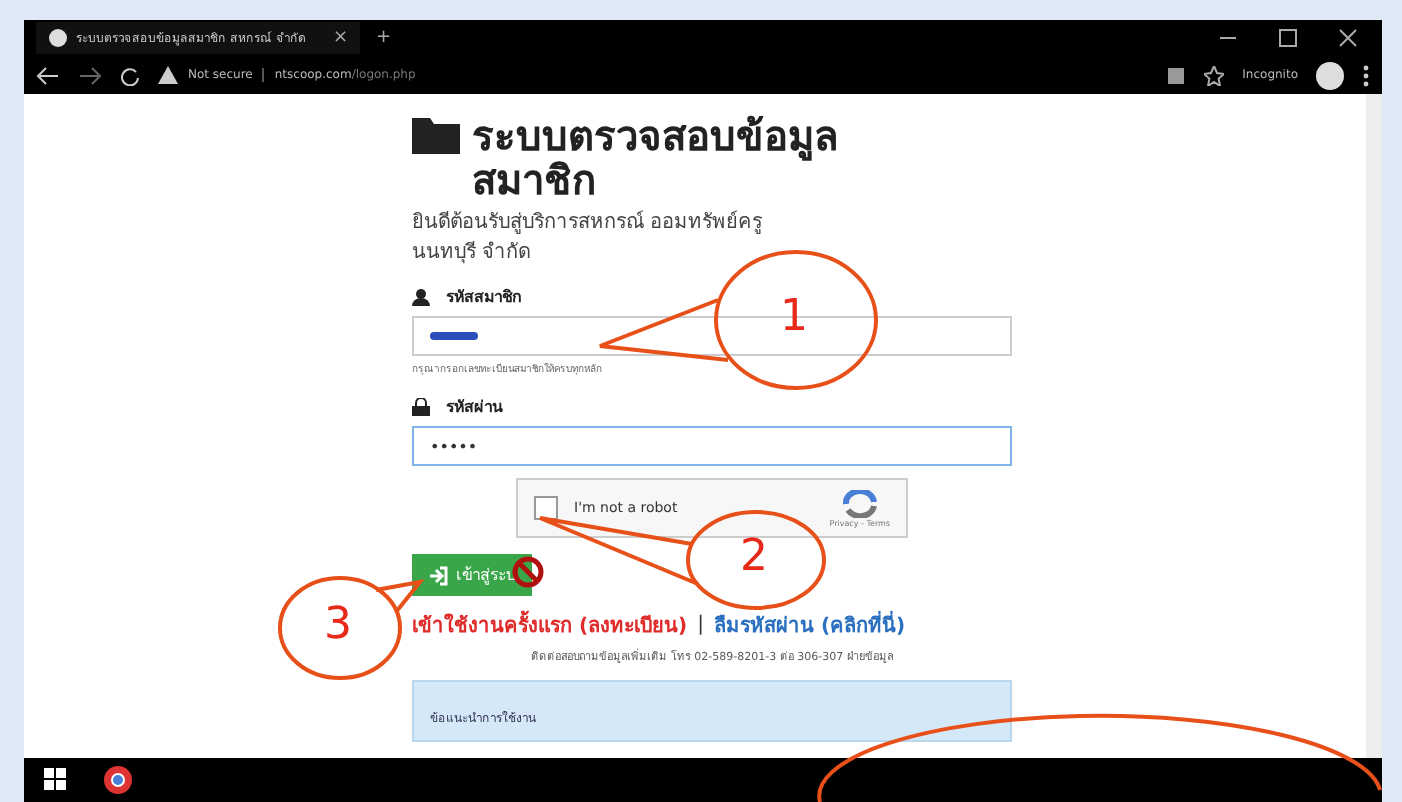 The width and height of the screenshot is (1402, 802). Describe the element at coordinates (118, 780) in the screenshot. I see `chrome-icon` at that location.